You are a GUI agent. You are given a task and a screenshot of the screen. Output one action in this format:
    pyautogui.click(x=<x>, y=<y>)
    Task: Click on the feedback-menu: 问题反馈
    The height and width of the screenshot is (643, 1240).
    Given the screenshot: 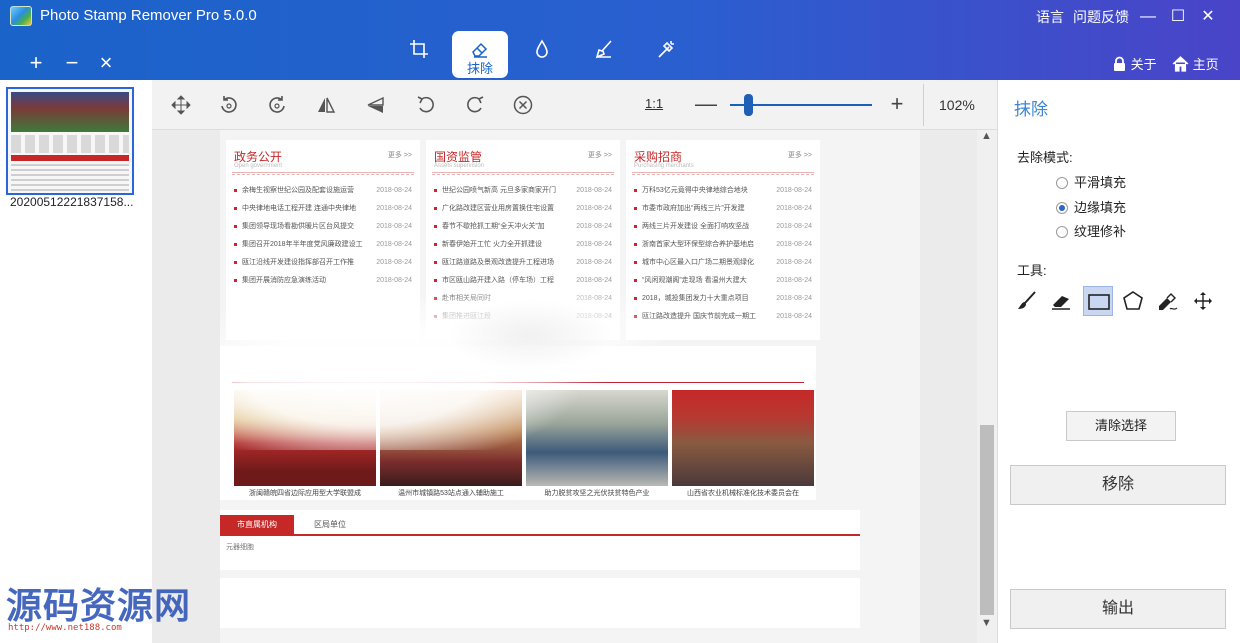 What is the action you would take?
    pyautogui.click(x=1101, y=17)
    